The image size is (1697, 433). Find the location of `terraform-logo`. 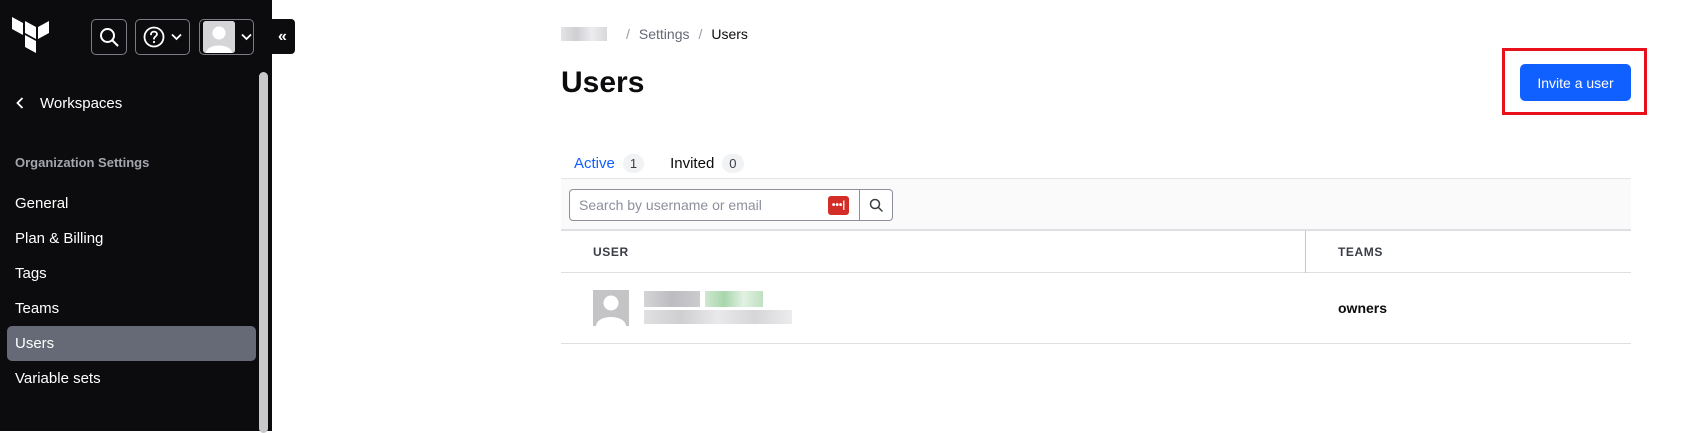

terraform-logo is located at coordinates (31, 37).